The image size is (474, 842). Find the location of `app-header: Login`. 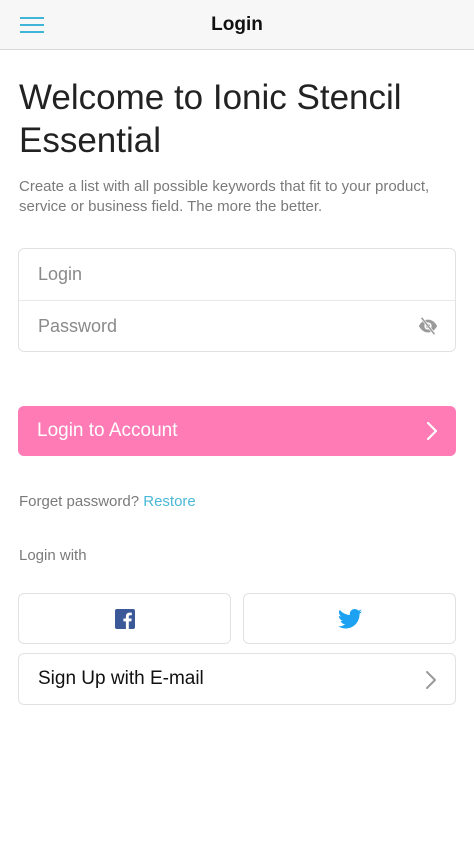

app-header: Login is located at coordinates (237, 25).